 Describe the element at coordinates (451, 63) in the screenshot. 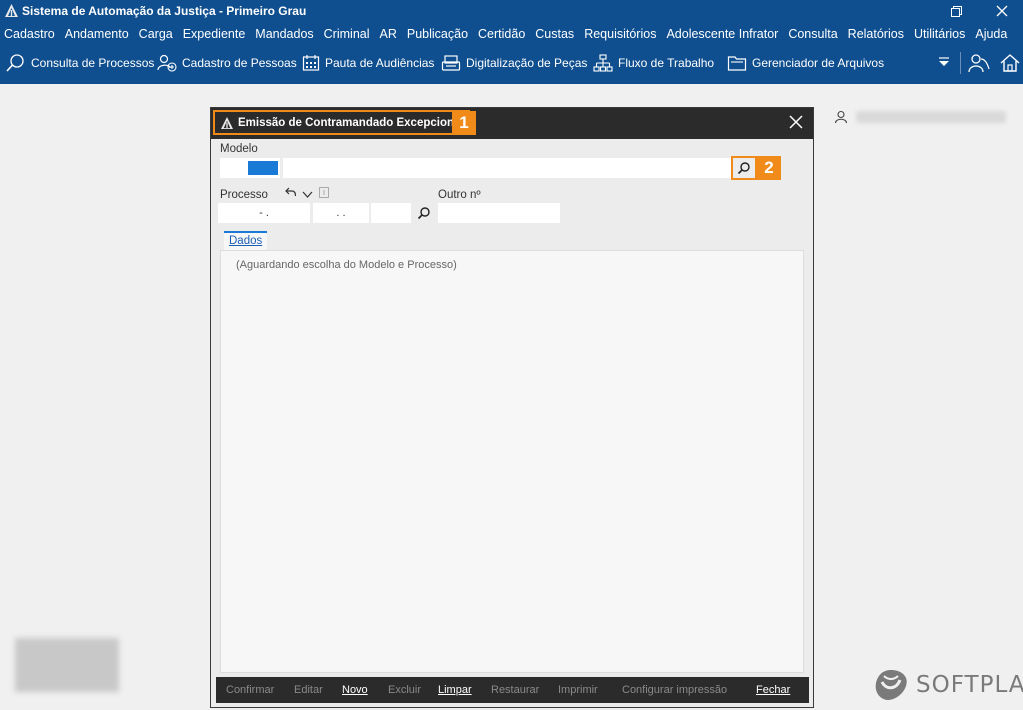

I see `scanner-icon` at that location.